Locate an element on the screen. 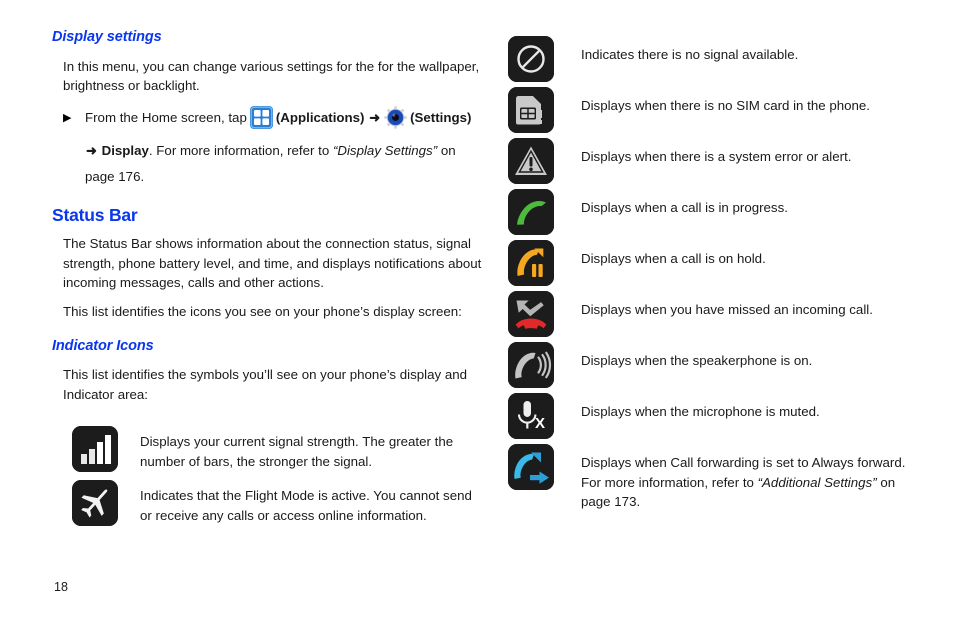  indicator-description: Displays when a call is in progress. is located at coordinates (684, 207).